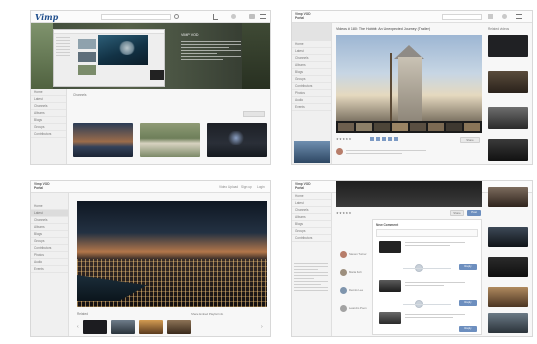 This screenshot has height=344, width=537. What do you see at coordinates (215, 17) in the screenshot?
I see `bar-chart-icon` at bounding box center [215, 17].